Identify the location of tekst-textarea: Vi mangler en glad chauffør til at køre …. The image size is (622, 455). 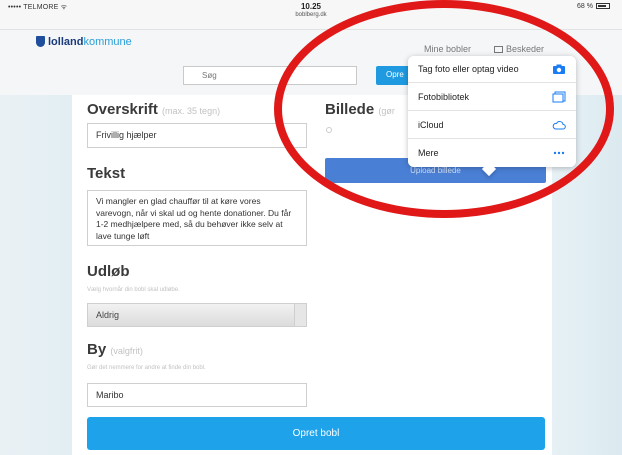
(197, 218).